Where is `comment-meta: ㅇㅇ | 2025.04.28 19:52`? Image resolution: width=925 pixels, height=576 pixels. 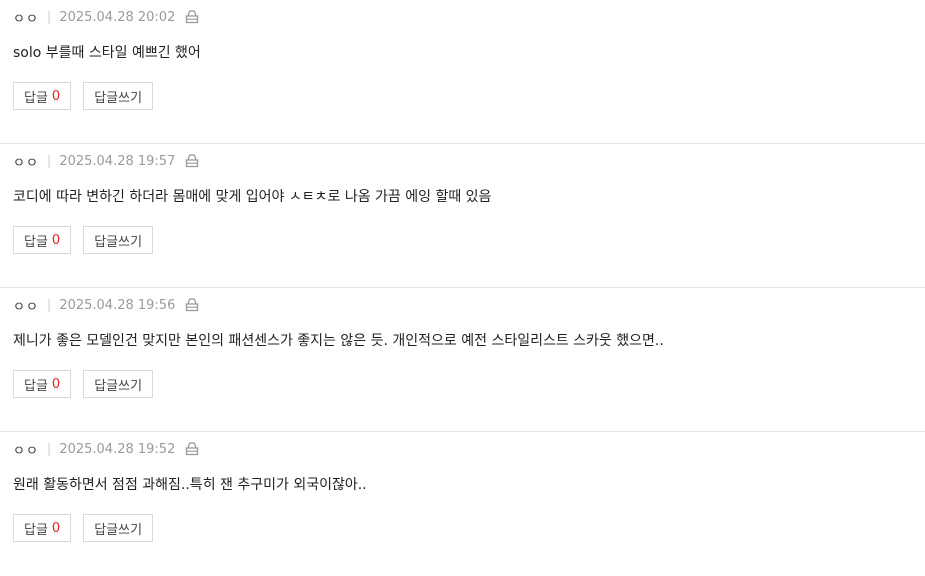 comment-meta: ㅇㅇ | 2025.04.28 19:52 is located at coordinates (106, 449).